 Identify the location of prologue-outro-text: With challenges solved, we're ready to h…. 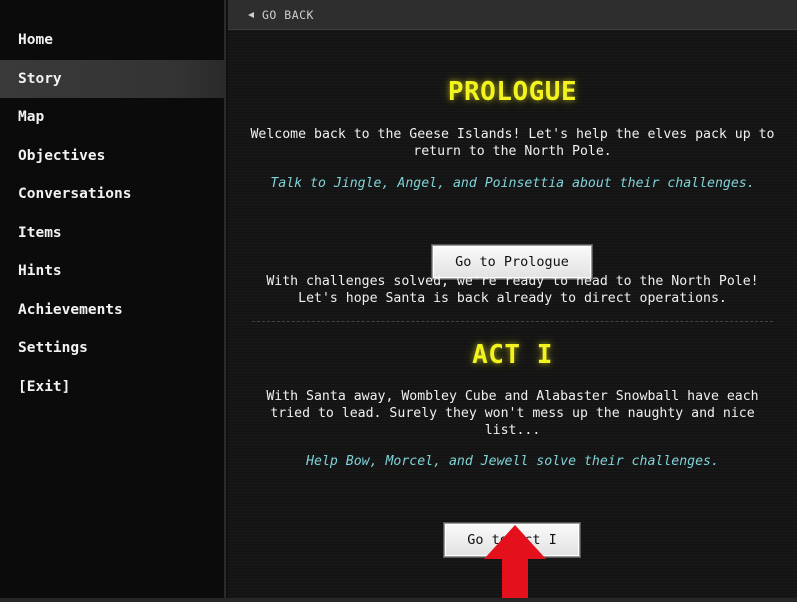
(512, 290).